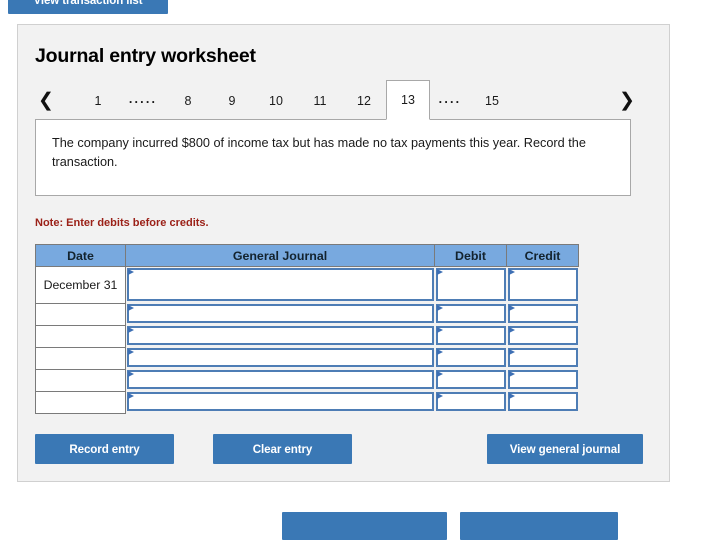 The width and height of the screenshot is (722, 540). What do you see at coordinates (408, 100) in the screenshot?
I see `tab-13-active: 13` at bounding box center [408, 100].